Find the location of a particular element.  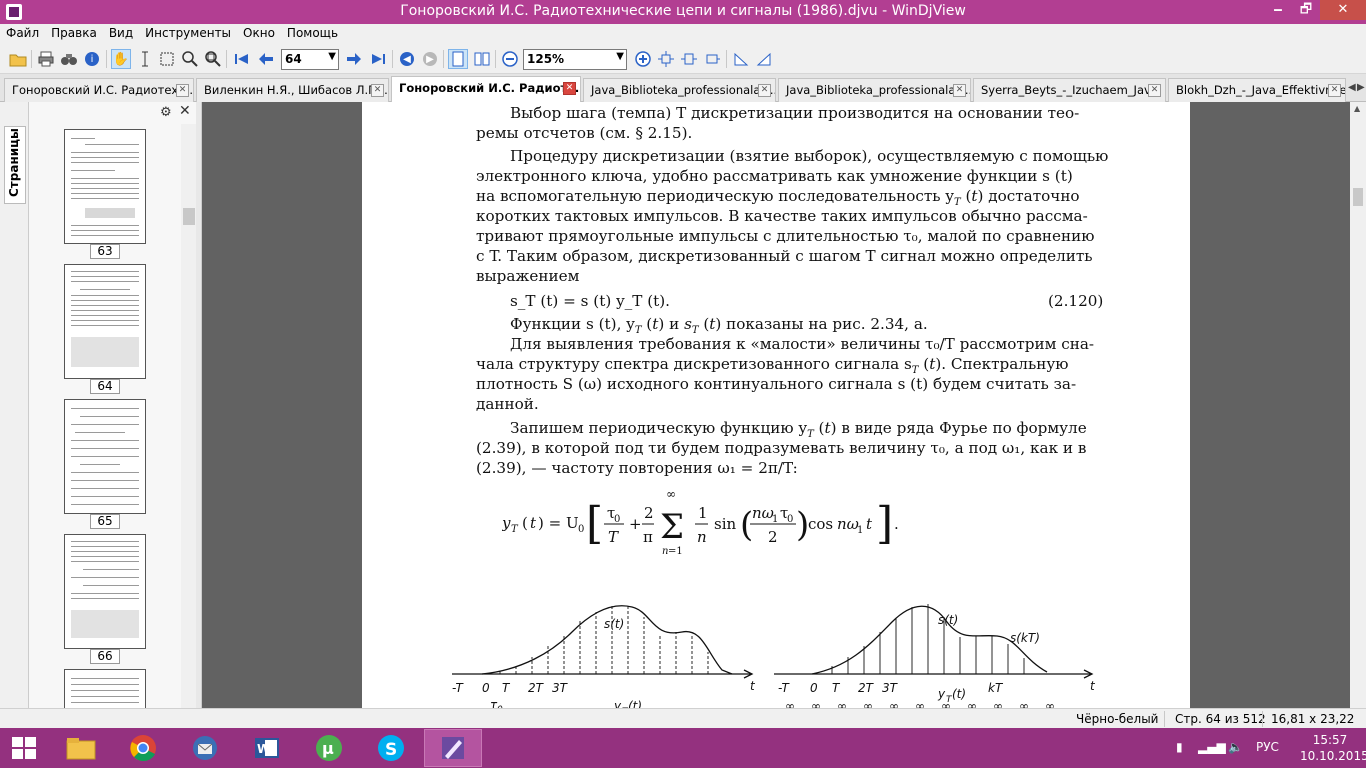

minimize-button: 🗕 is located at coordinates (1278, 10).